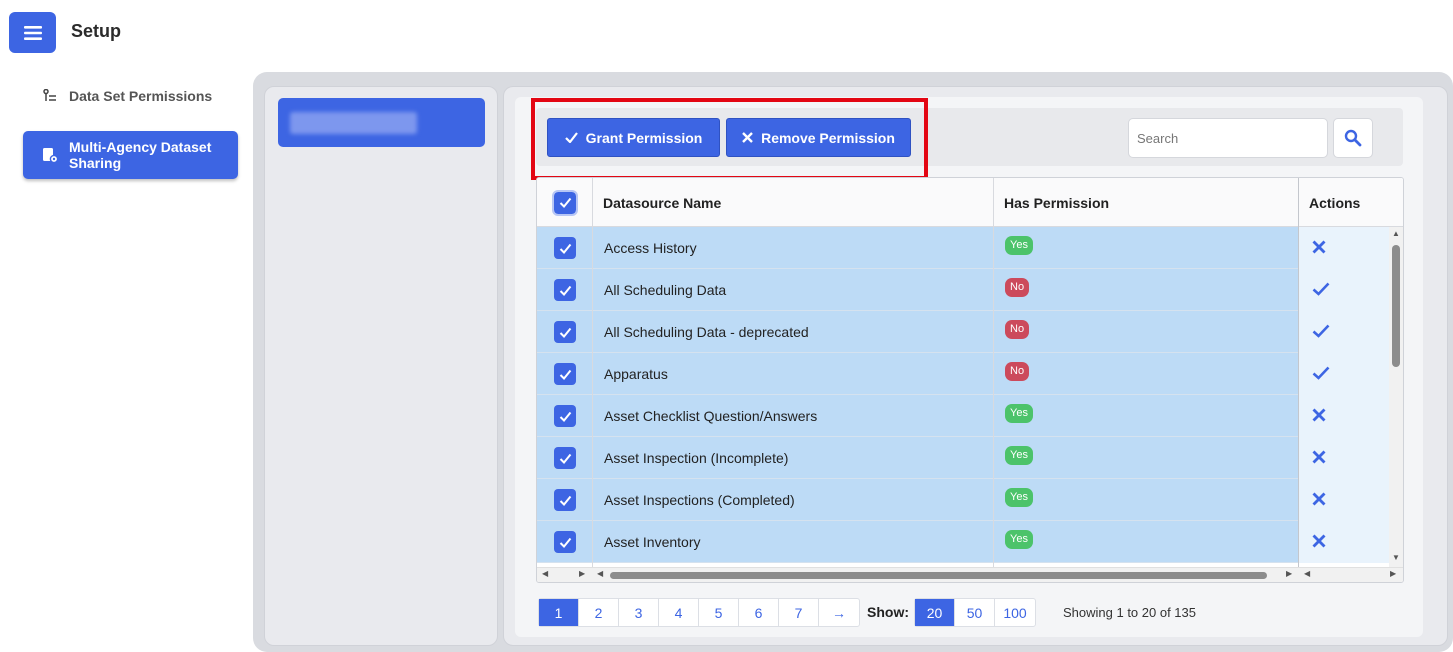 This screenshot has width=1453, height=652. I want to click on datasource-name: Access History, so click(650, 248).